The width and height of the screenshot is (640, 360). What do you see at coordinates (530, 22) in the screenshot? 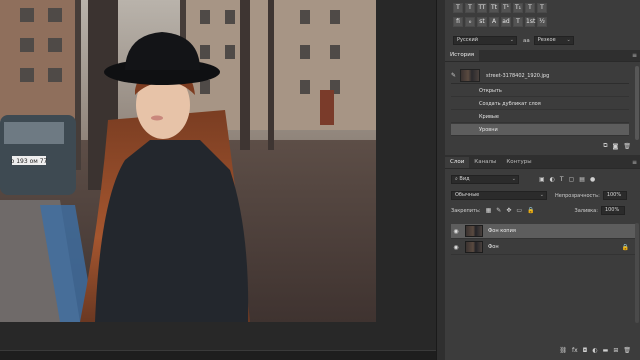
I see `glyph-button-6: 1st` at bounding box center [530, 22].